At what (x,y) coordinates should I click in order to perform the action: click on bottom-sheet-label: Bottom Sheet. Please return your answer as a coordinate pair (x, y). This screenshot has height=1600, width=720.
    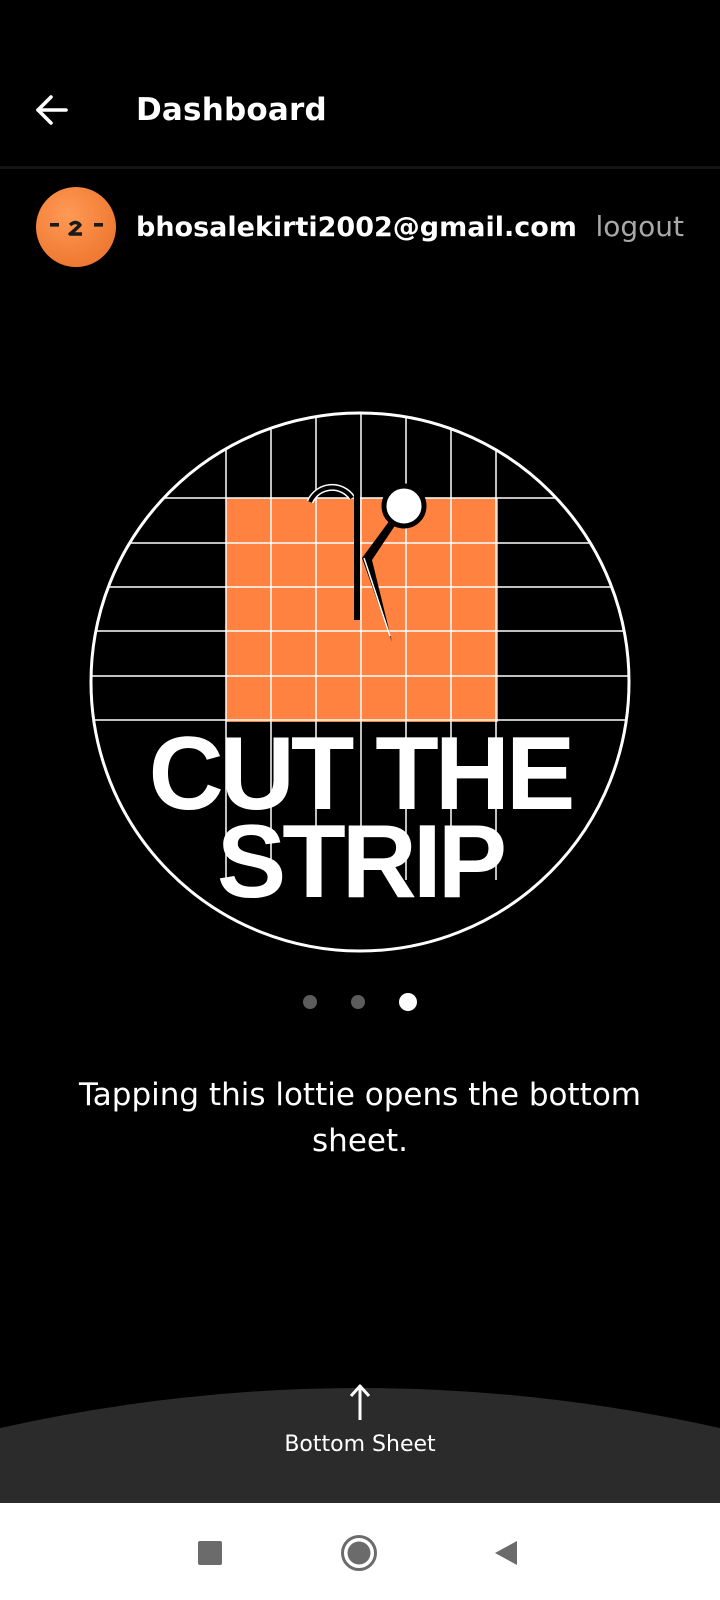
    Looking at the image, I should click on (360, 1444).